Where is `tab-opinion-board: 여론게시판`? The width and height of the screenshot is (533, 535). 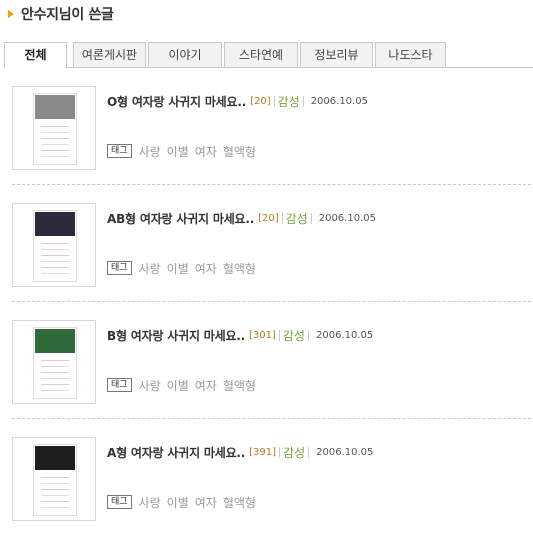 tab-opinion-board: 여론게시판 is located at coordinates (109, 54).